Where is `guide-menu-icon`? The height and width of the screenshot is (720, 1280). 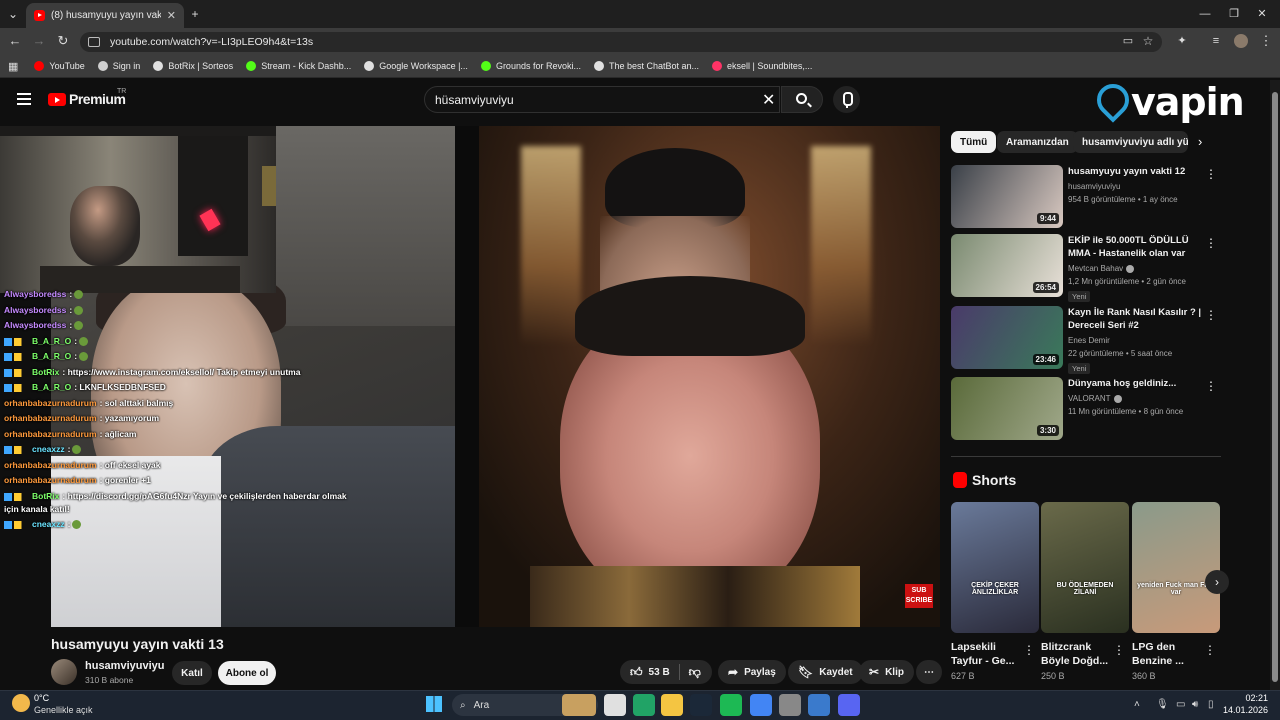
guide-menu-icon is located at coordinates (24, 99).